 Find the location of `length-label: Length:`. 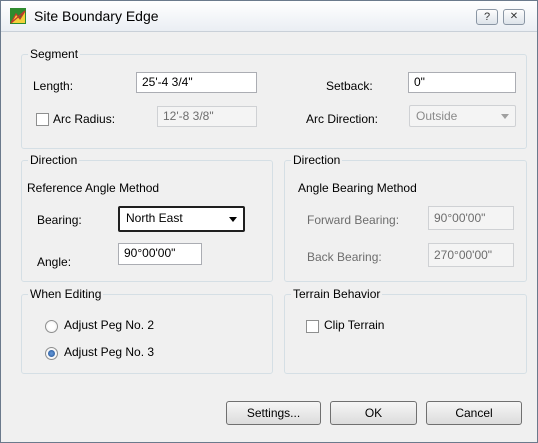

length-label: Length: is located at coordinates (53, 86).